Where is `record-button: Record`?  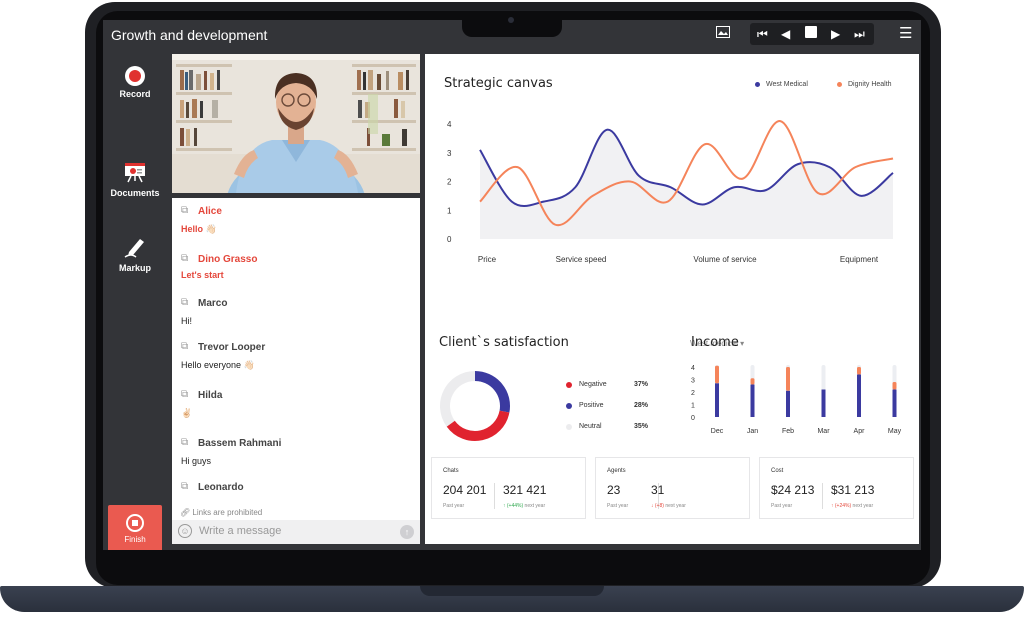
record-button: Record is located at coordinates (135, 82).